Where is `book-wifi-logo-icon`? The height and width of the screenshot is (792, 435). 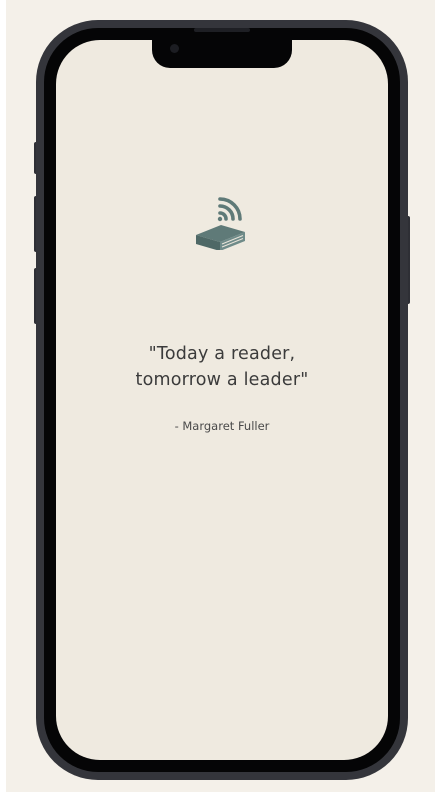 book-wifi-logo-icon is located at coordinates (220, 223).